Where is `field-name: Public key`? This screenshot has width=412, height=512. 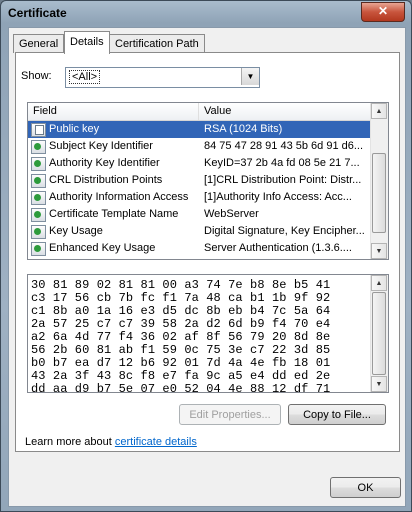
field-name: Public key is located at coordinates (74, 129).